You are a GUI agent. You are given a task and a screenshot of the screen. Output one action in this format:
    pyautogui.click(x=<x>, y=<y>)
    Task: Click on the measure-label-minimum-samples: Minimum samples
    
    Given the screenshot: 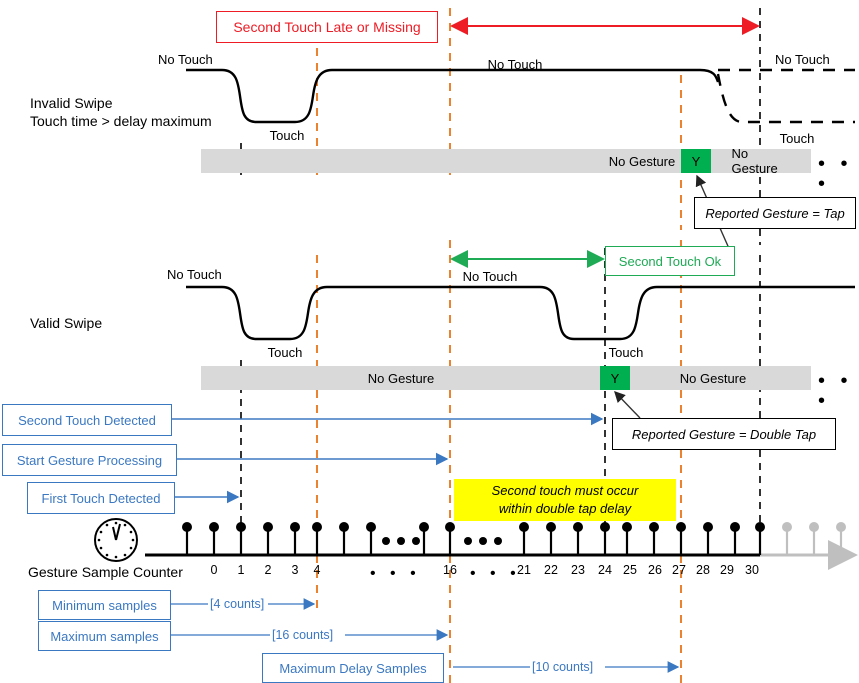 What is the action you would take?
    pyautogui.click(x=104, y=605)
    